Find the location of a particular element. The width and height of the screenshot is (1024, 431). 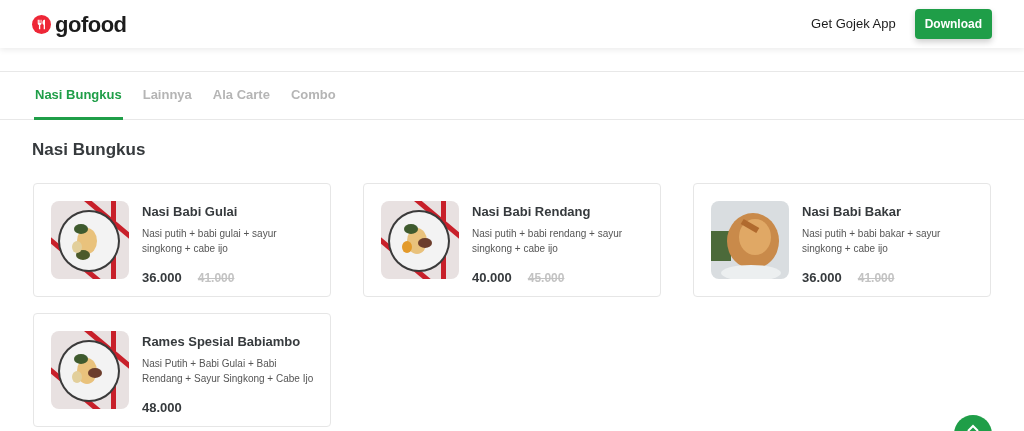

app-link: Get Gojek App is located at coordinates (853, 24).